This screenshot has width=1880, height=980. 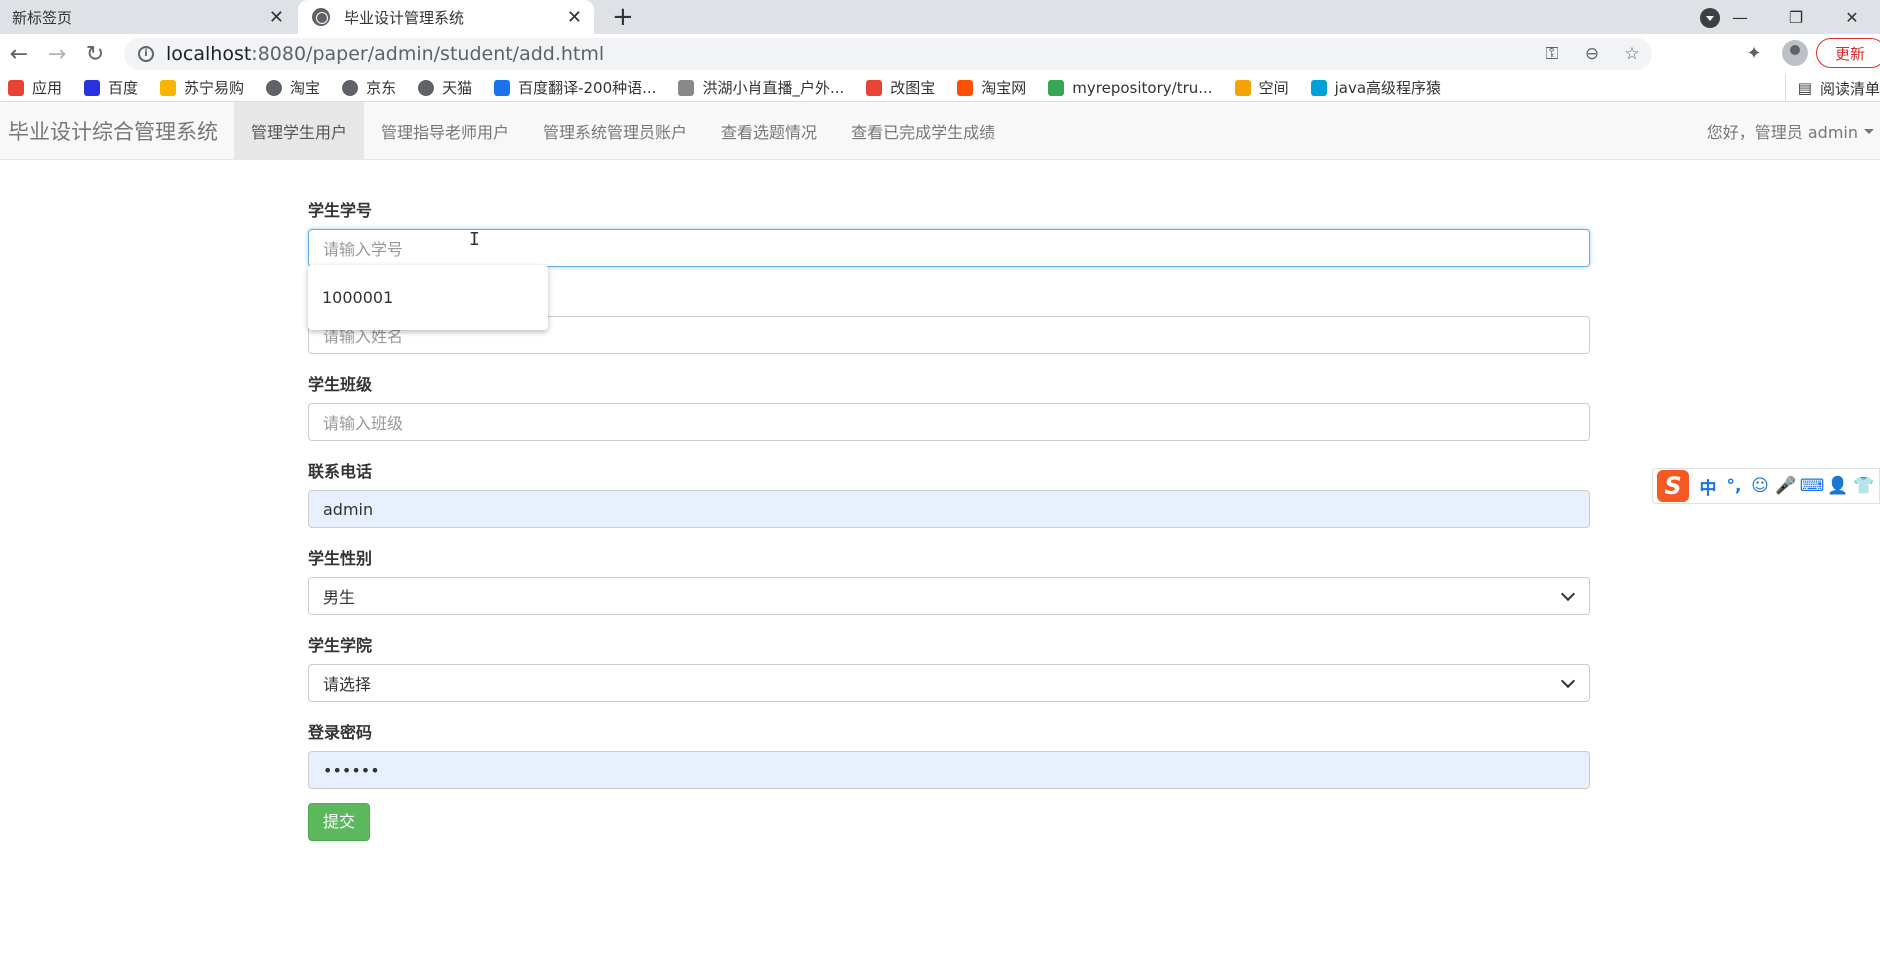 I want to click on phone-input: admin, so click(x=949, y=509).